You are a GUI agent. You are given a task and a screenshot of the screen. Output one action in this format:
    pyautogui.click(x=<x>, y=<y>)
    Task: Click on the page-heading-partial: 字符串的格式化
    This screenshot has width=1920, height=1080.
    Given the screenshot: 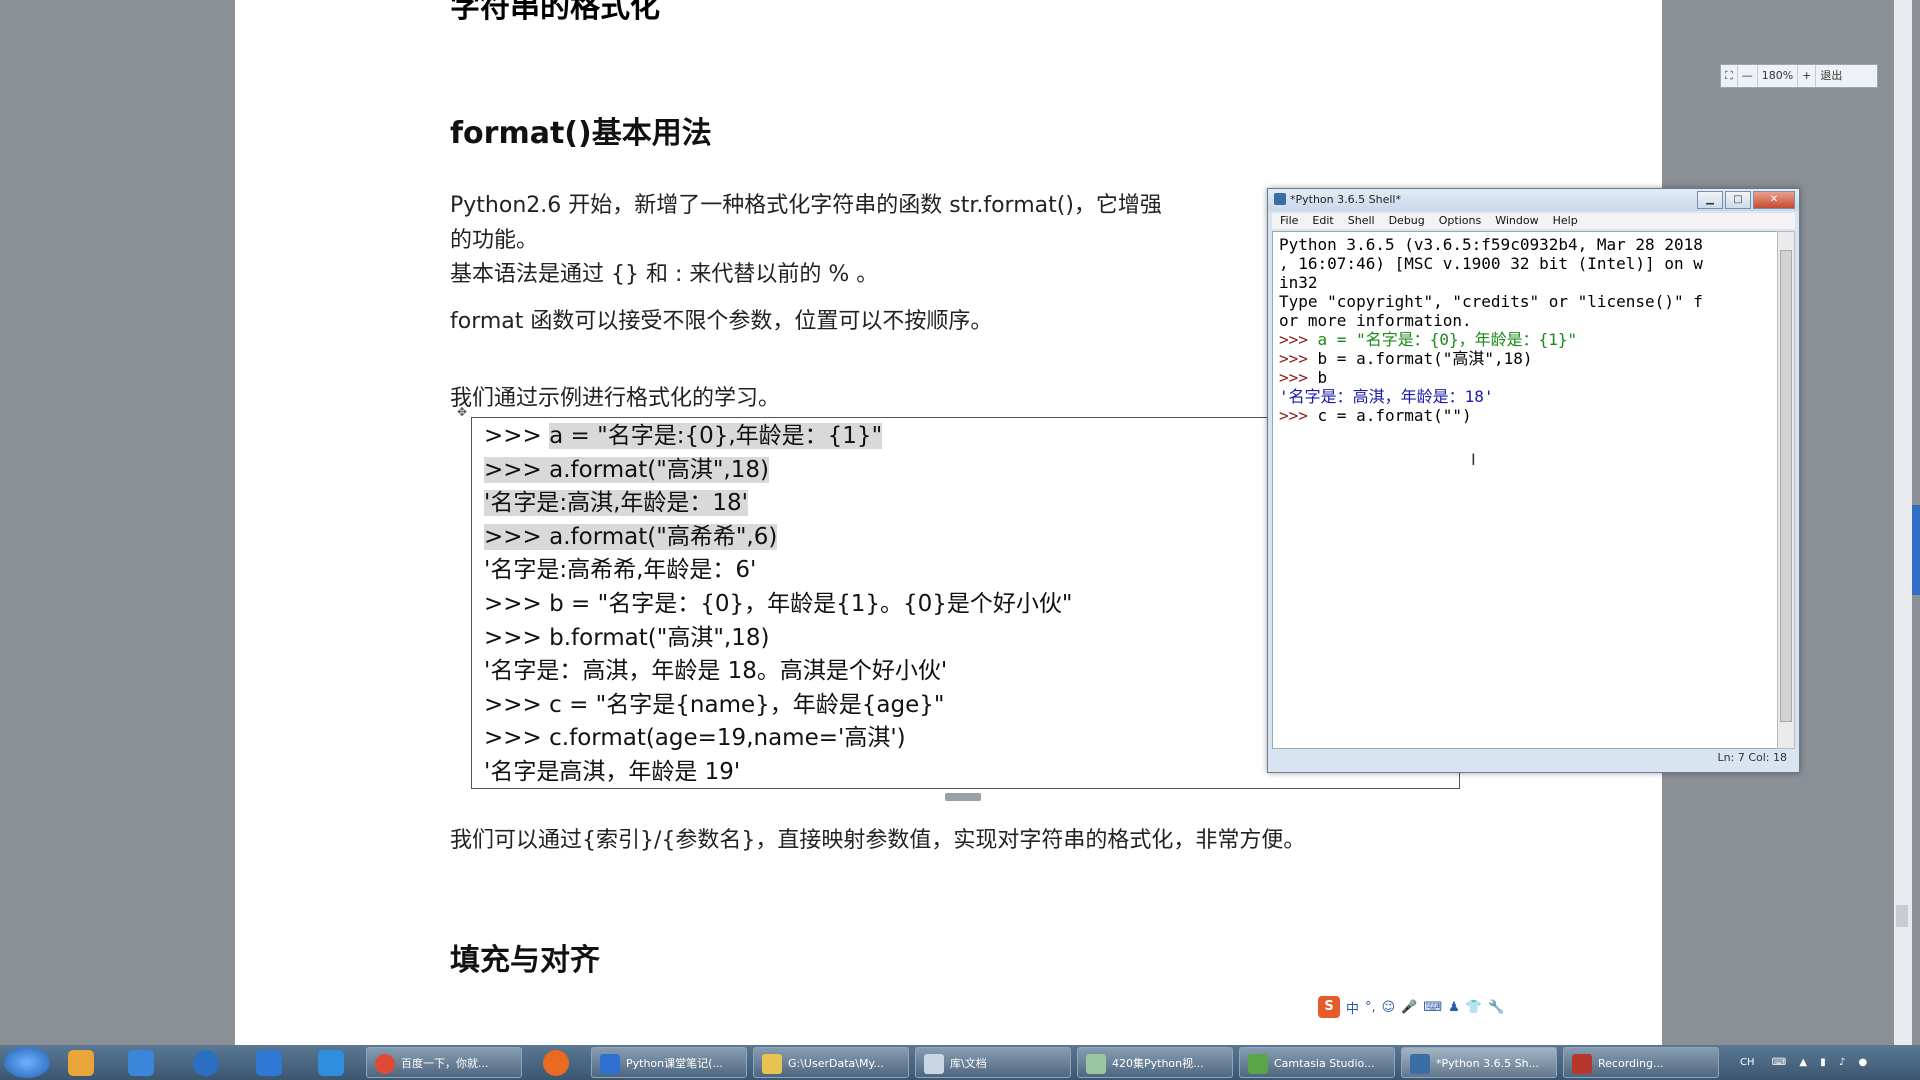 What is the action you would take?
    pyautogui.click(x=555, y=12)
    